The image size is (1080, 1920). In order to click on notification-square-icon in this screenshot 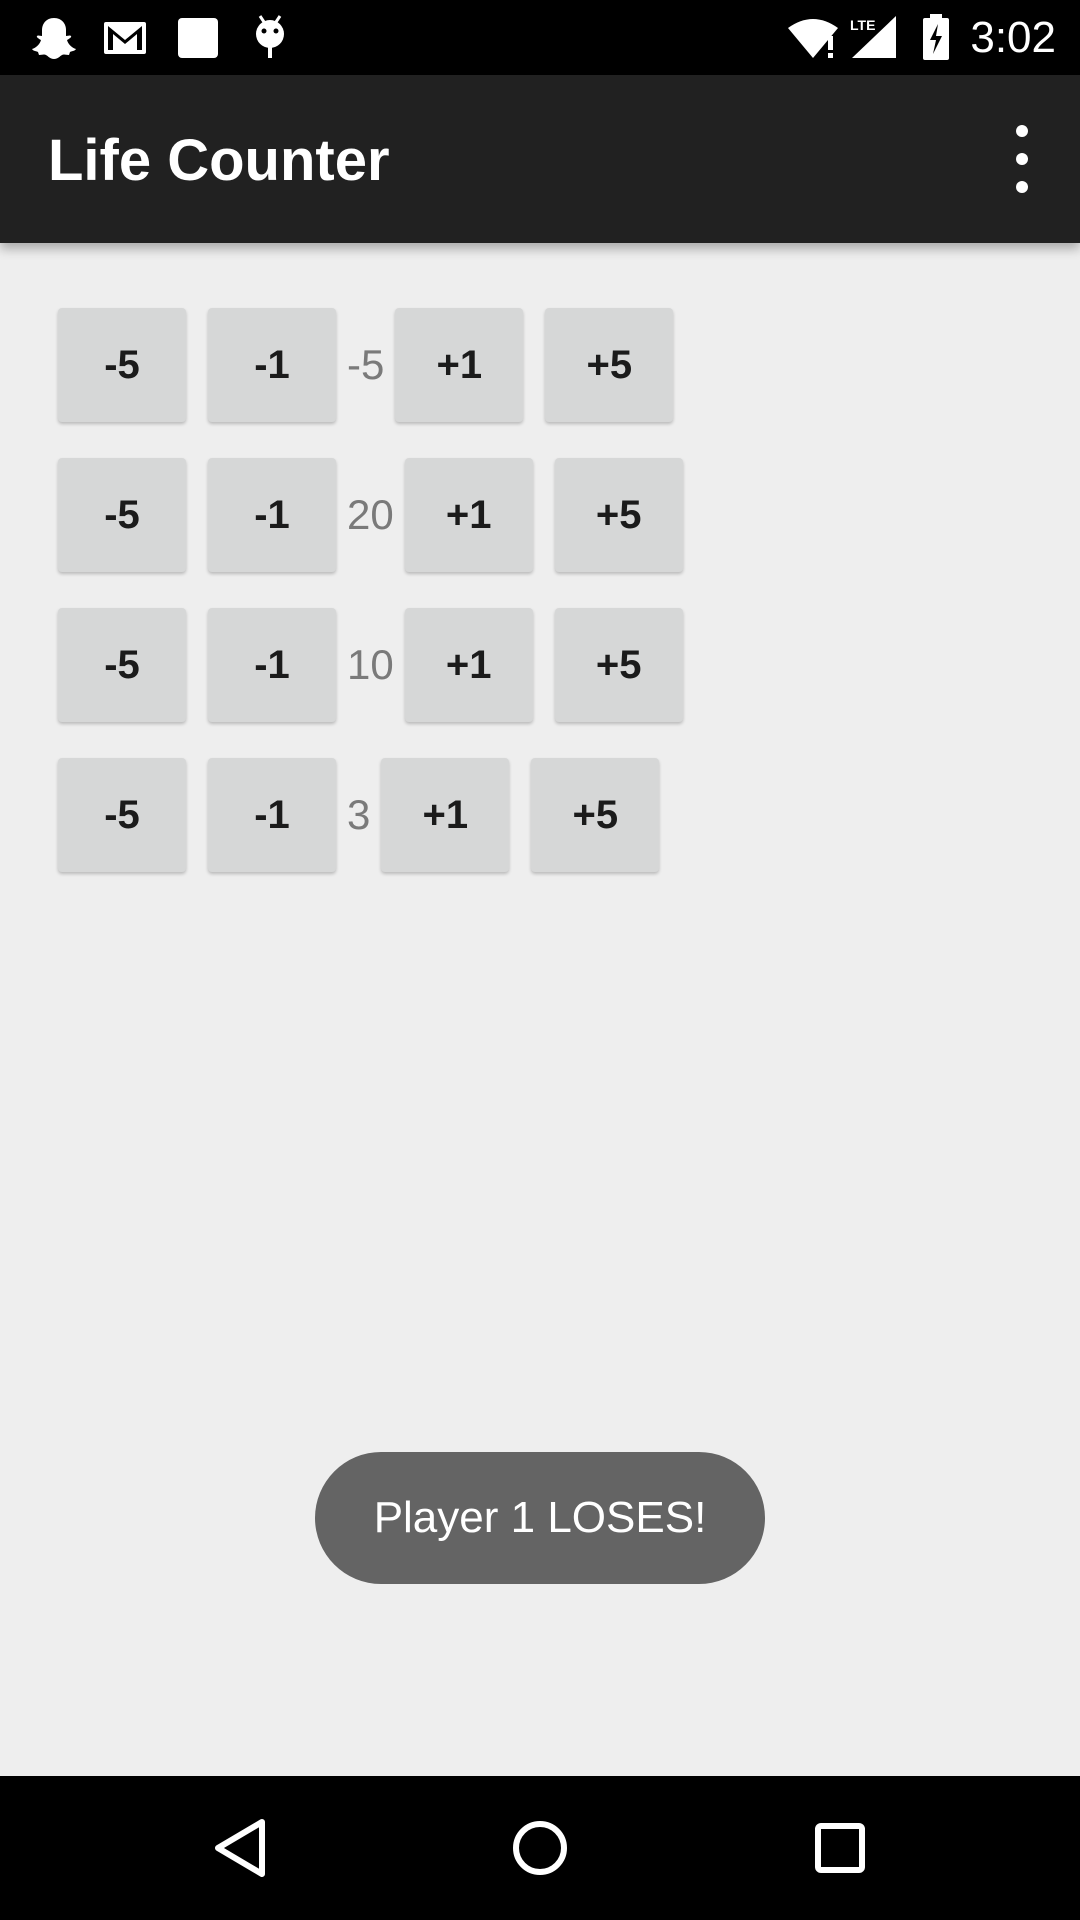, I will do `click(198, 38)`.